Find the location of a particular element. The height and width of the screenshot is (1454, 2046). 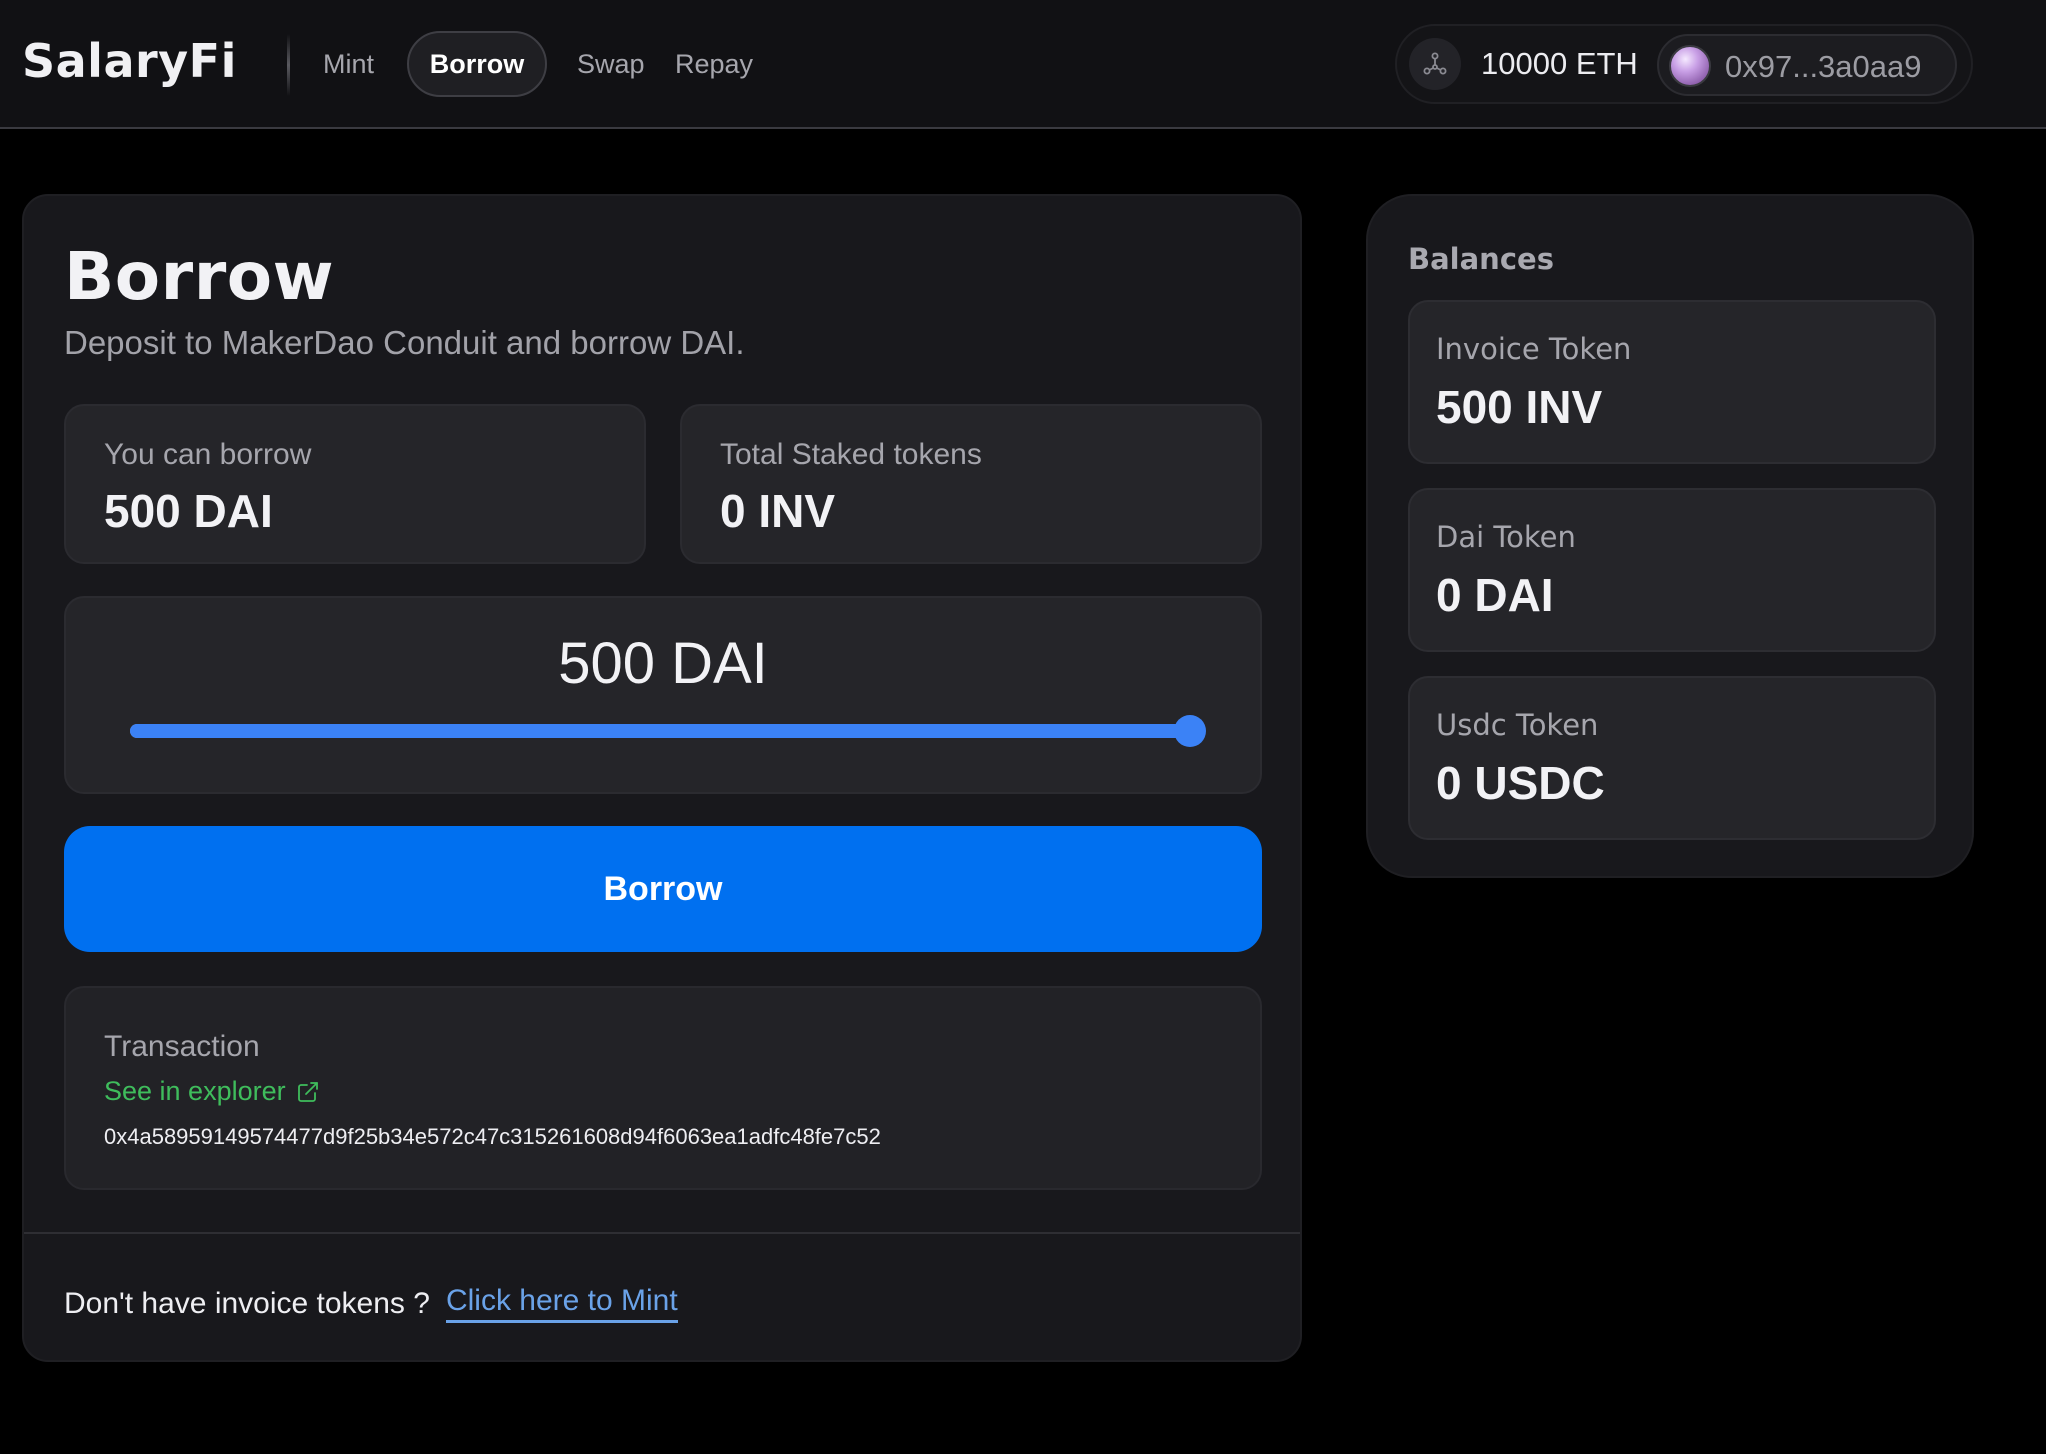

balance-invoice-token: Invoice Token 500 INV is located at coordinates (1672, 382).